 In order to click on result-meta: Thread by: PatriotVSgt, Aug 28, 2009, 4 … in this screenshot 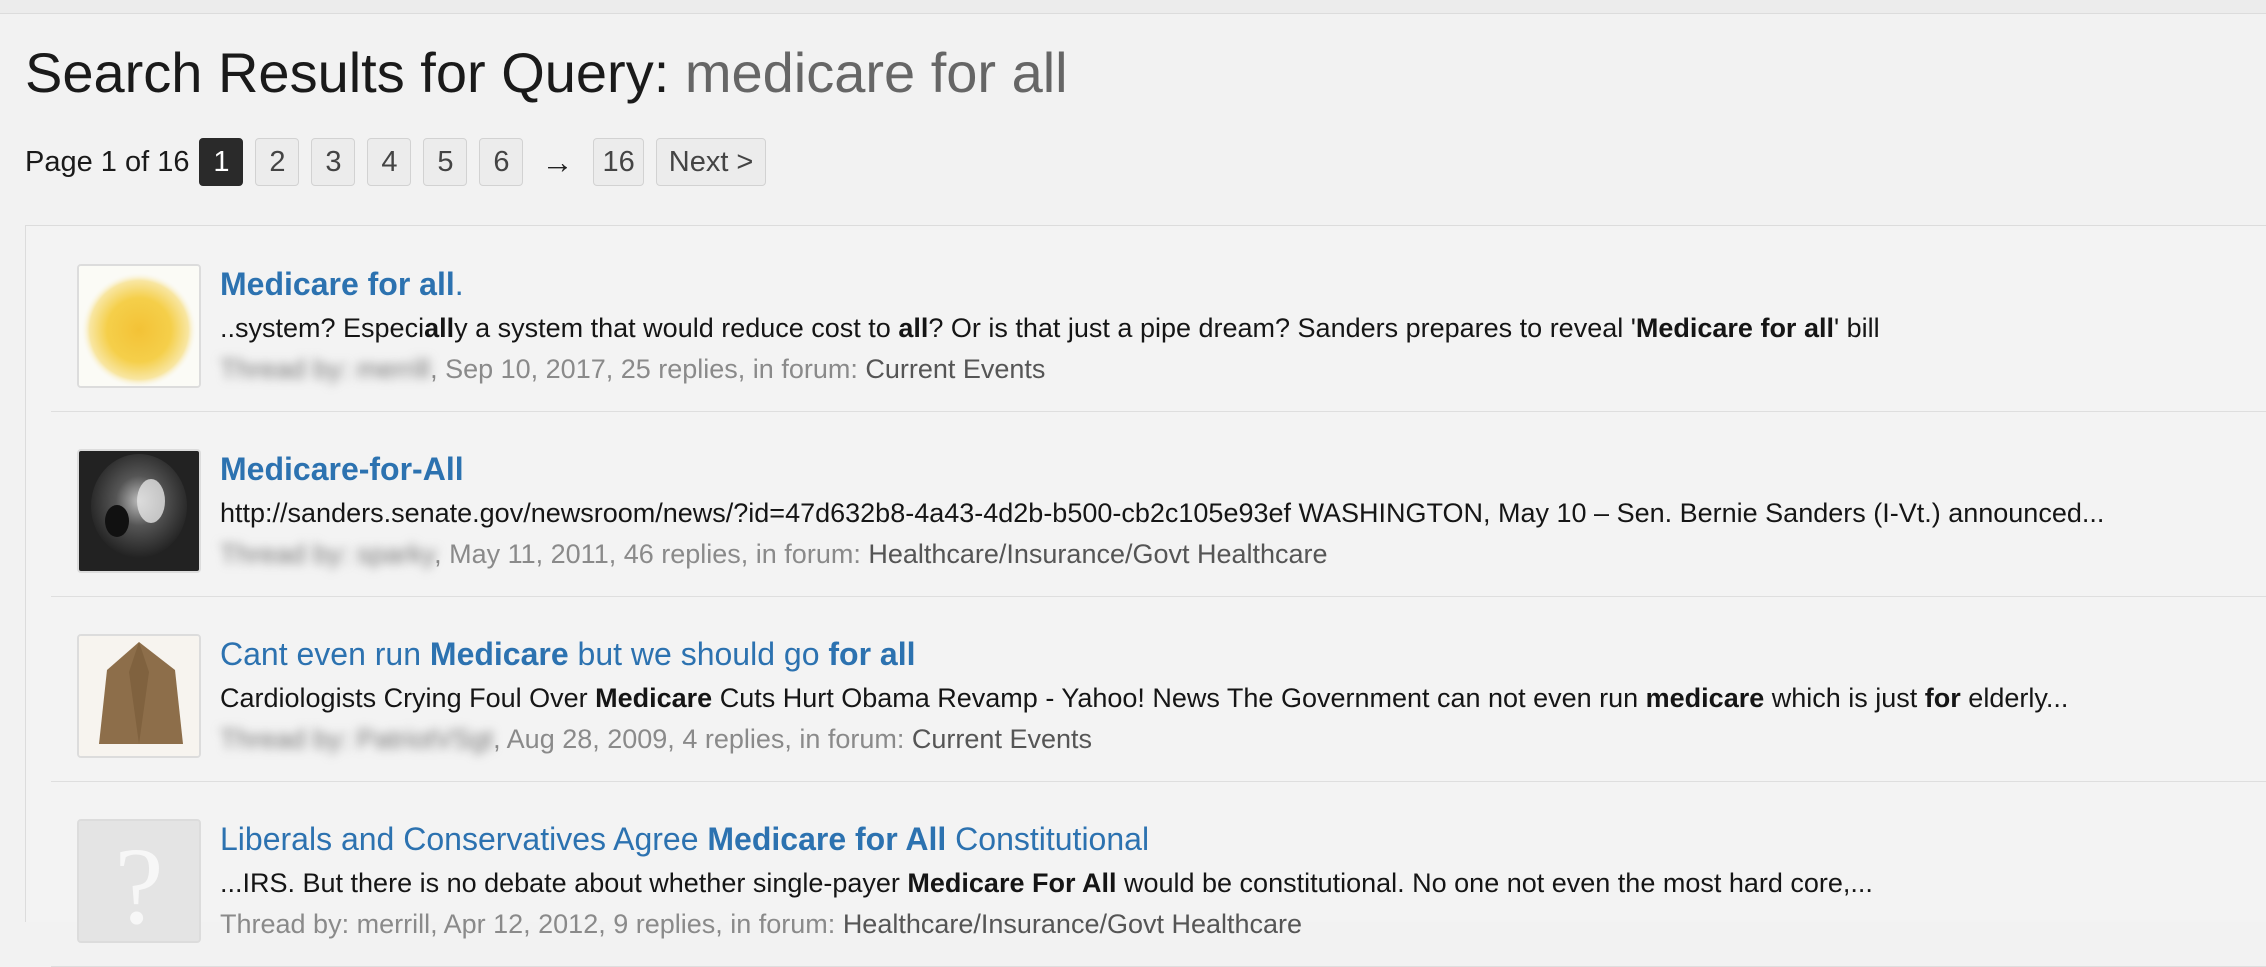, I will do `click(656, 739)`.